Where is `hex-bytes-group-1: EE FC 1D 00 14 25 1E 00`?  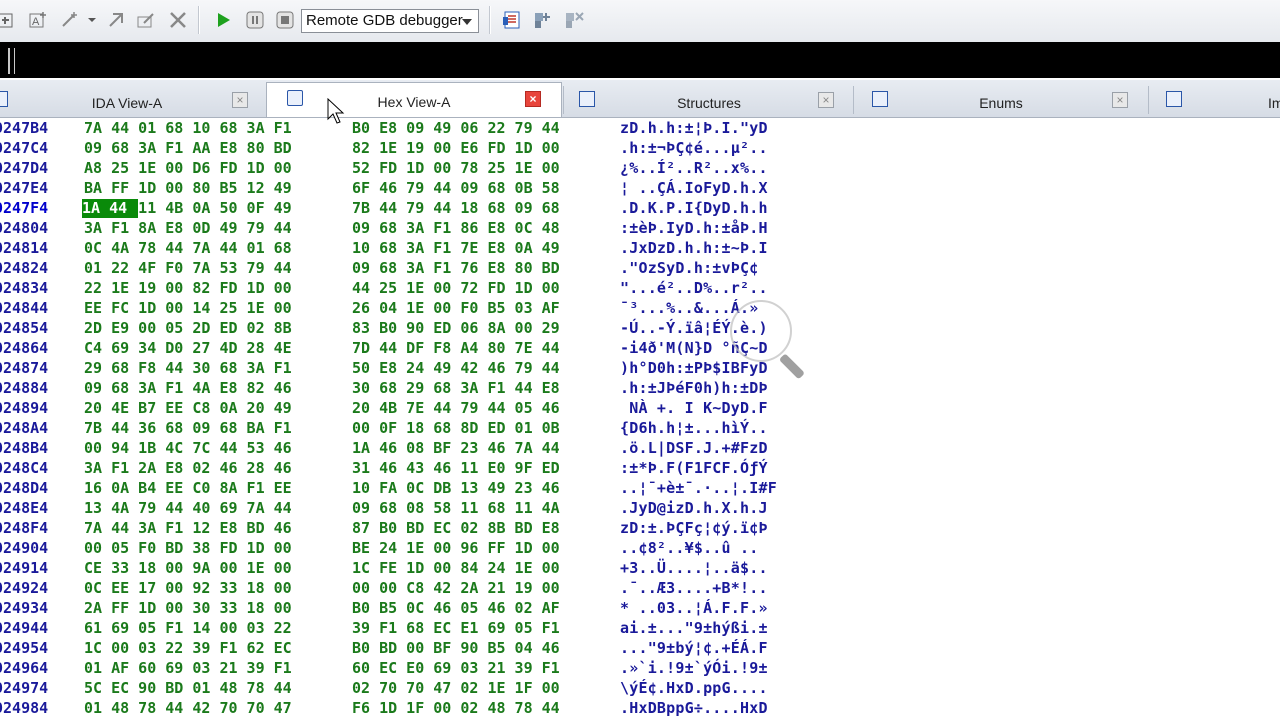 hex-bytes-group-1: EE FC 1D 00 14 25 1E 00 is located at coordinates (188, 308).